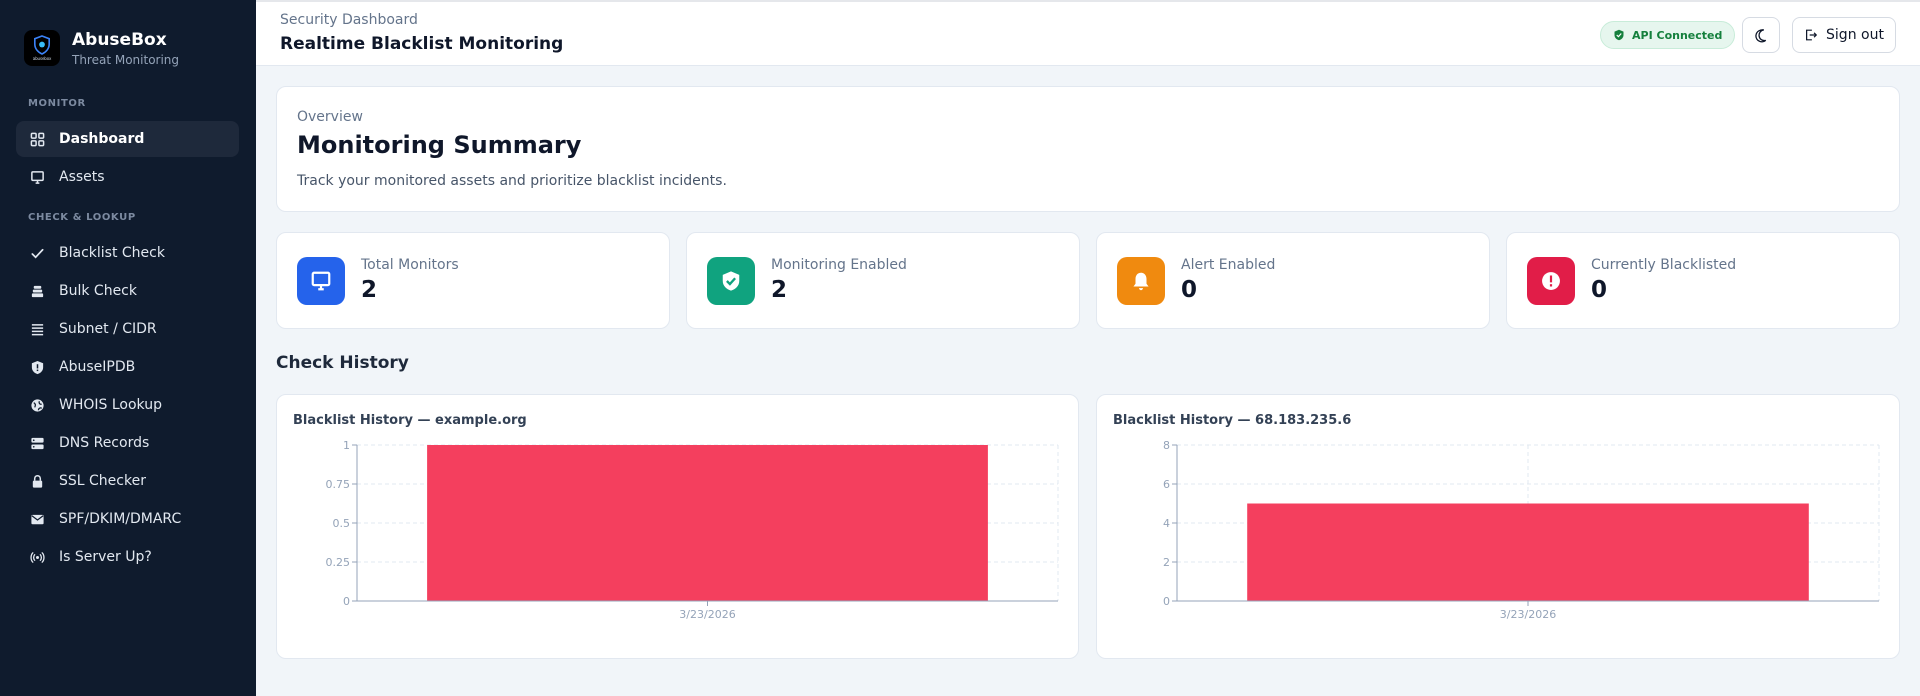 This screenshot has width=1920, height=696. What do you see at coordinates (342, 523) in the screenshot?
I see `y-tick-label: 0.5` at bounding box center [342, 523].